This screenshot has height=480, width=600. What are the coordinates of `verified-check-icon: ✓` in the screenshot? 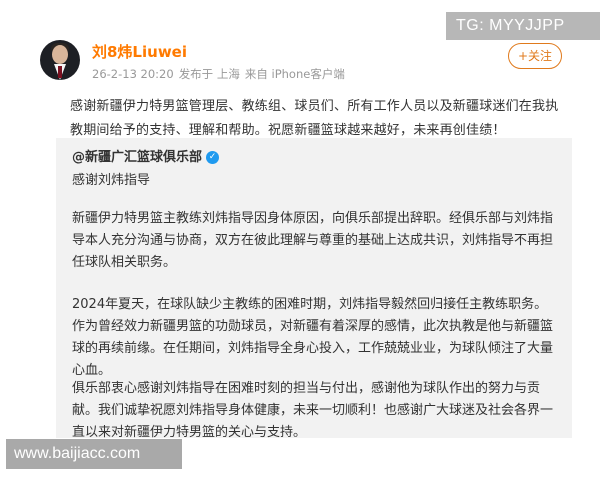 It's located at (213, 157).